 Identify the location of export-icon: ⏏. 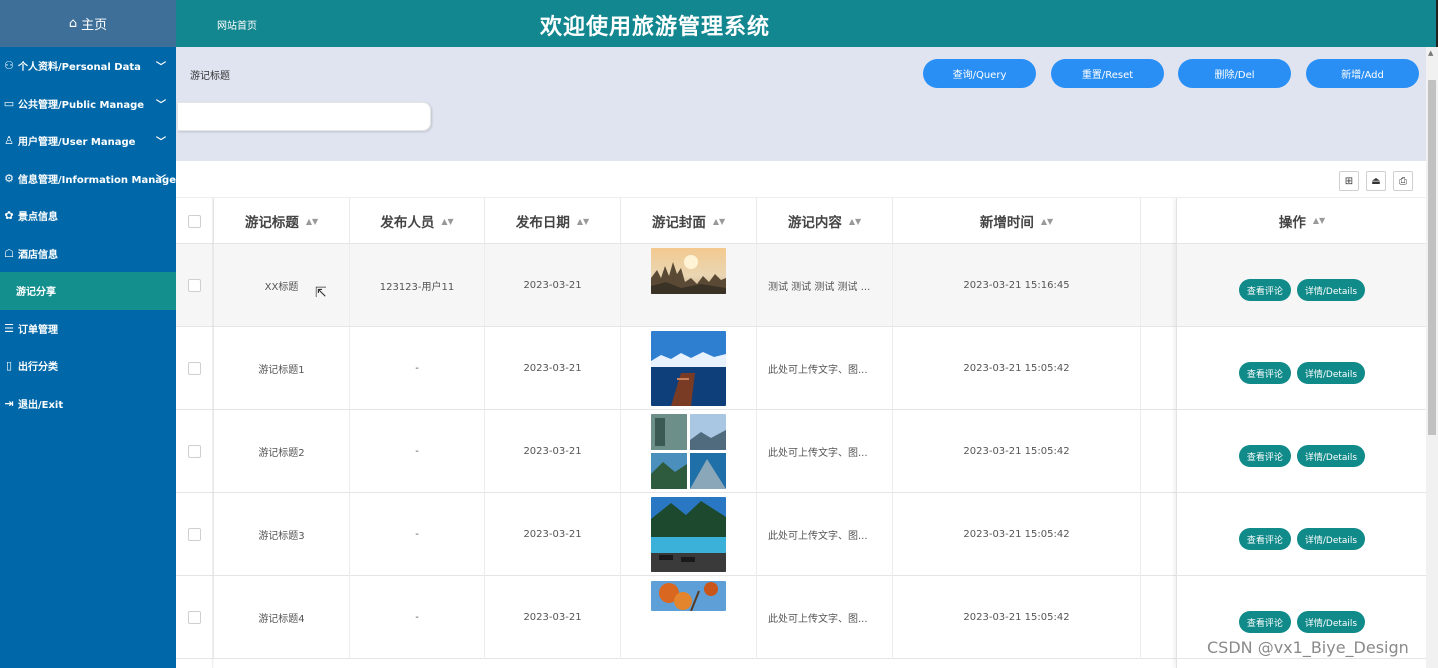
(1376, 181).